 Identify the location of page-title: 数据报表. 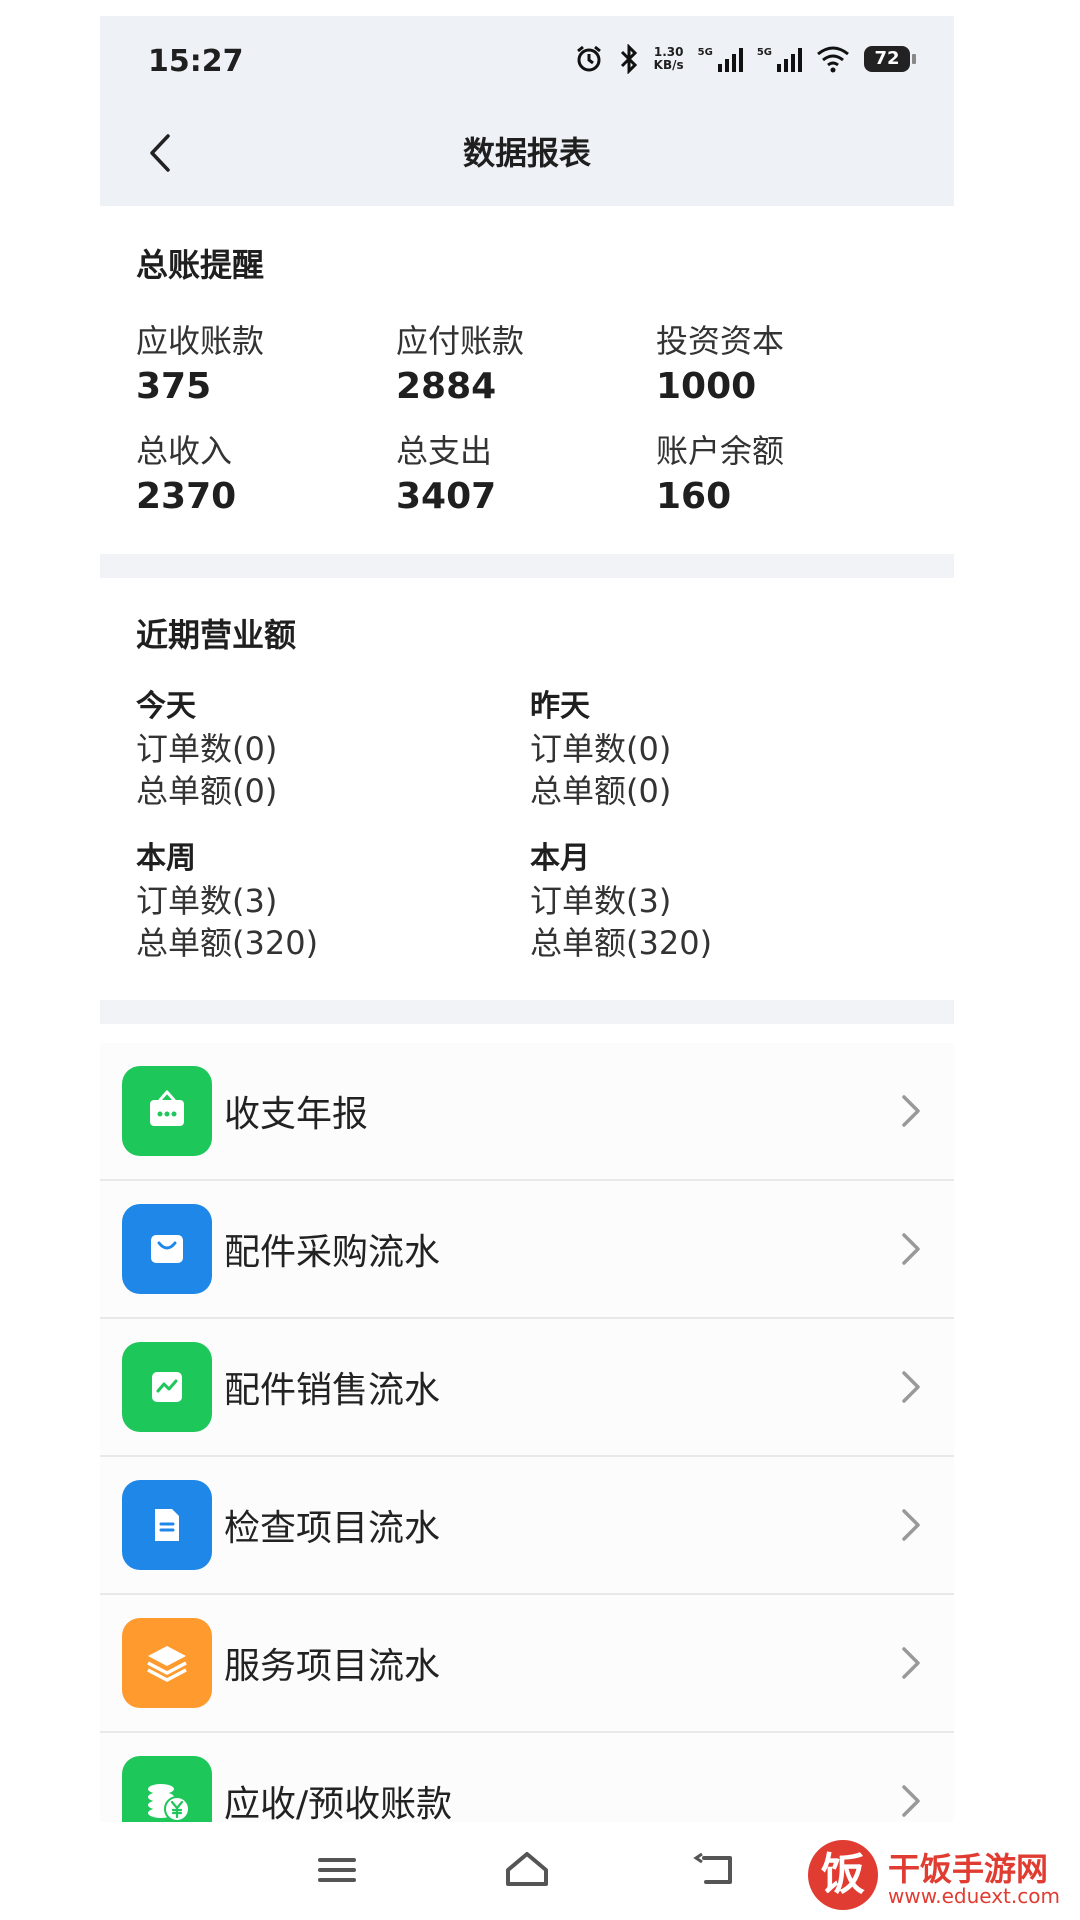
(526, 153).